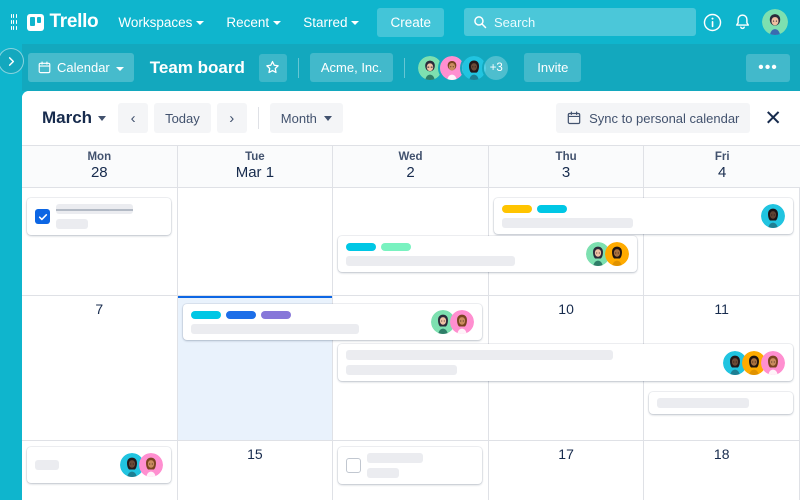  Describe the element at coordinates (306, 118) in the screenshot. I see `range-selector: Month` at that location.